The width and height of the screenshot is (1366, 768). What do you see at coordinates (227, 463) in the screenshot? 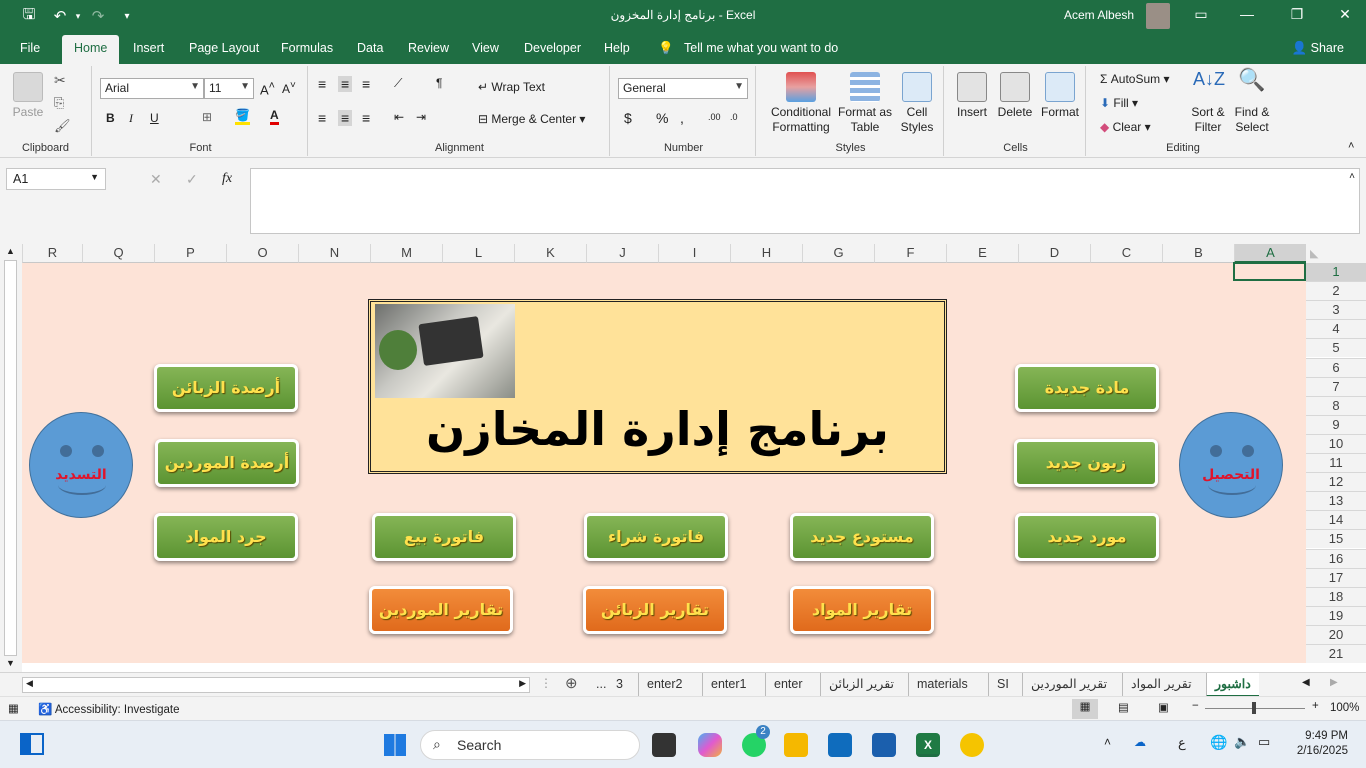
I see `supplier-balances-button: أرصدة الموردين` at bounding box center [227, 463].